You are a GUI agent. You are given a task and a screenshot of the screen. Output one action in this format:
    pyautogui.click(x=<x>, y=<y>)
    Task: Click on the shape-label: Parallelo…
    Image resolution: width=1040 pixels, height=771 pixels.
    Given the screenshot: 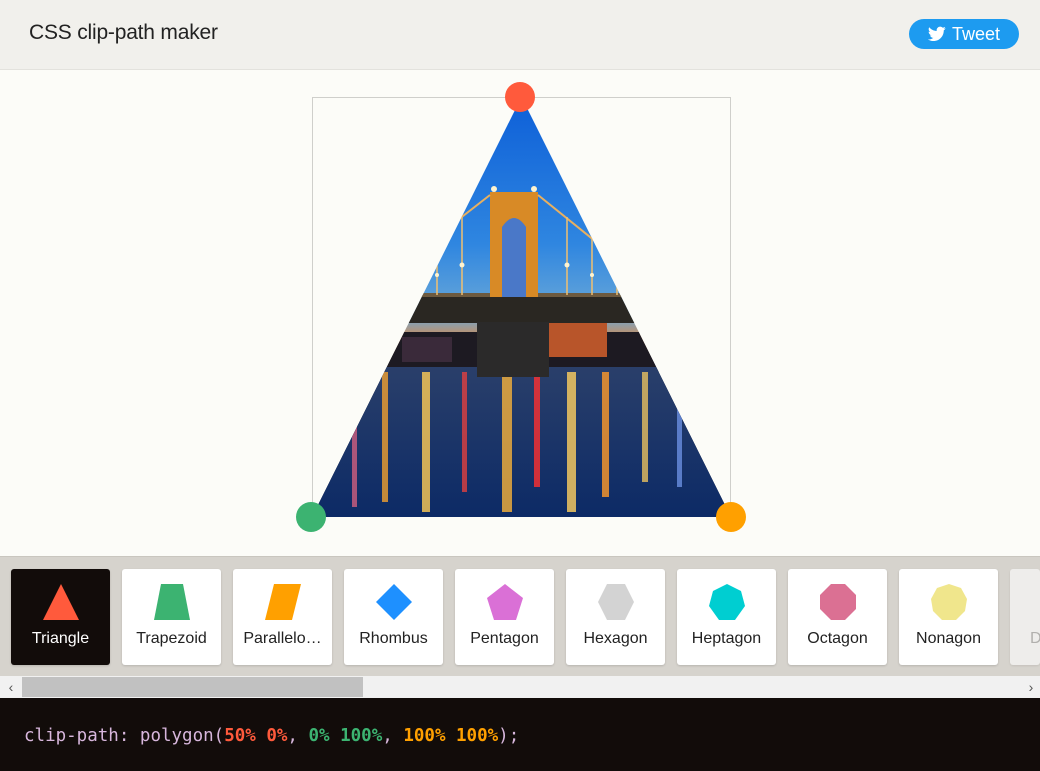 What is the action you would take?
    pyautogui.click(x=282, y=638)
    